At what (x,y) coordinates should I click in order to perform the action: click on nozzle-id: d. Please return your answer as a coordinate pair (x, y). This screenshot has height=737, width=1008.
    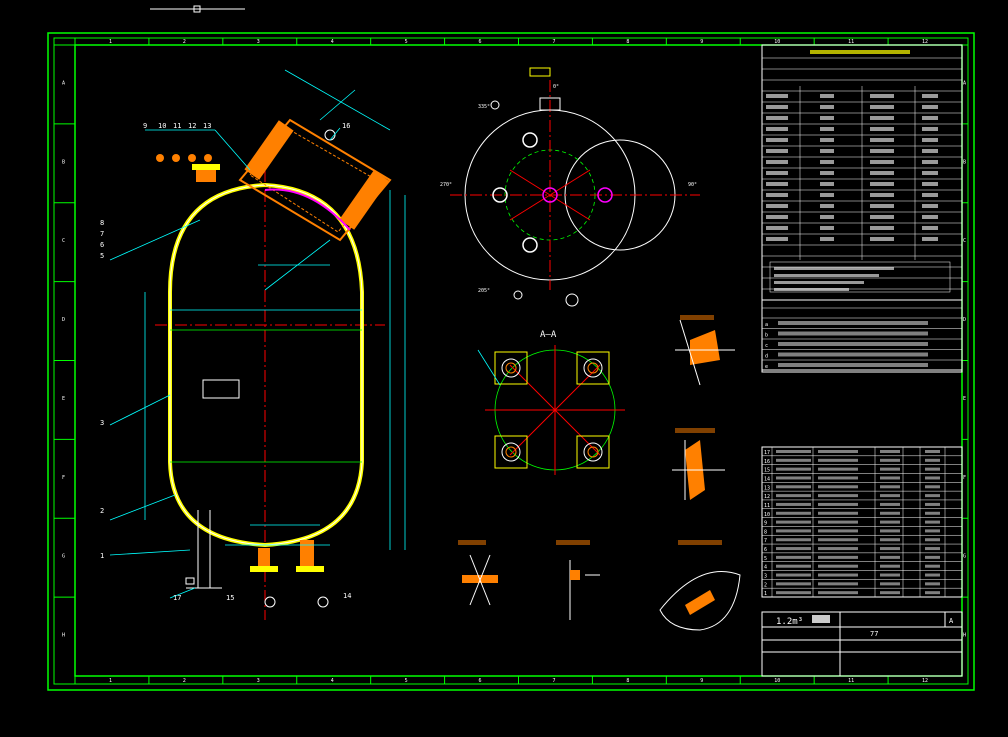
    Looking at the image, I should click on (766, 357).